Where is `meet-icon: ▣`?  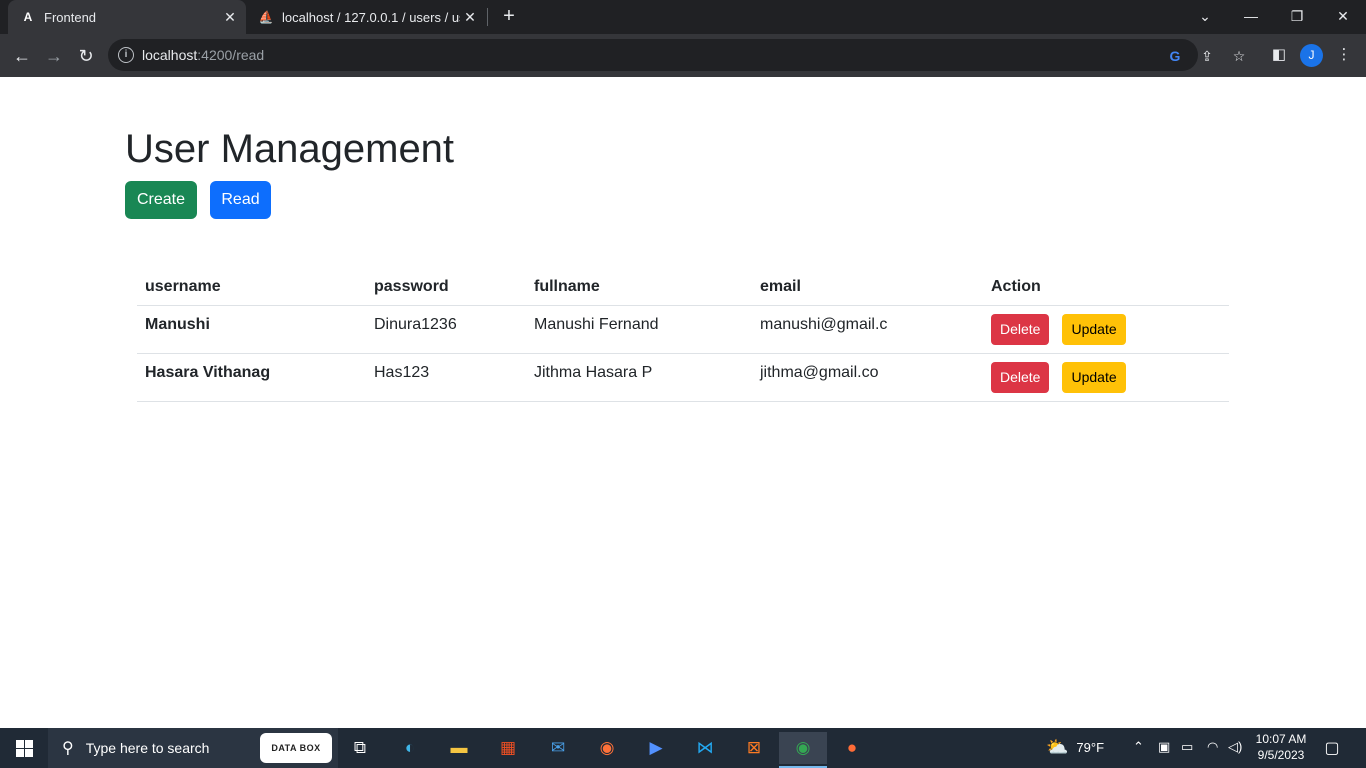
meet-icon: ▣ is located at coordinates (1164, 747).